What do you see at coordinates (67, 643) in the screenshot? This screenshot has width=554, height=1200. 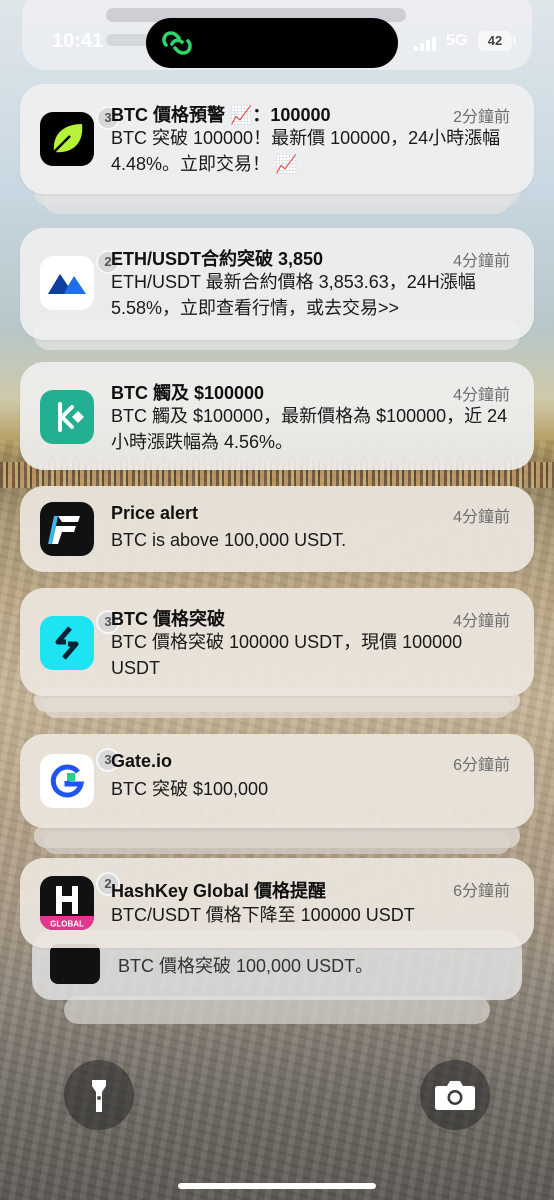 I see `bitget-app-icon` at bounding box center [67, 643].